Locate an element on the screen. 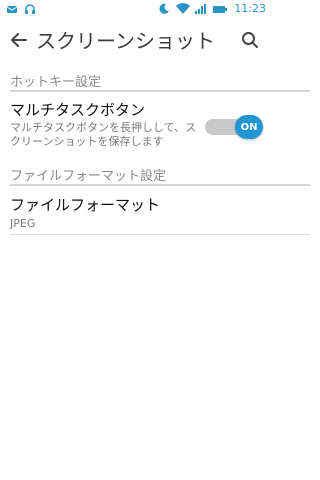 The image size is (320, 480). list-divider is located at coordinates (160, 234).